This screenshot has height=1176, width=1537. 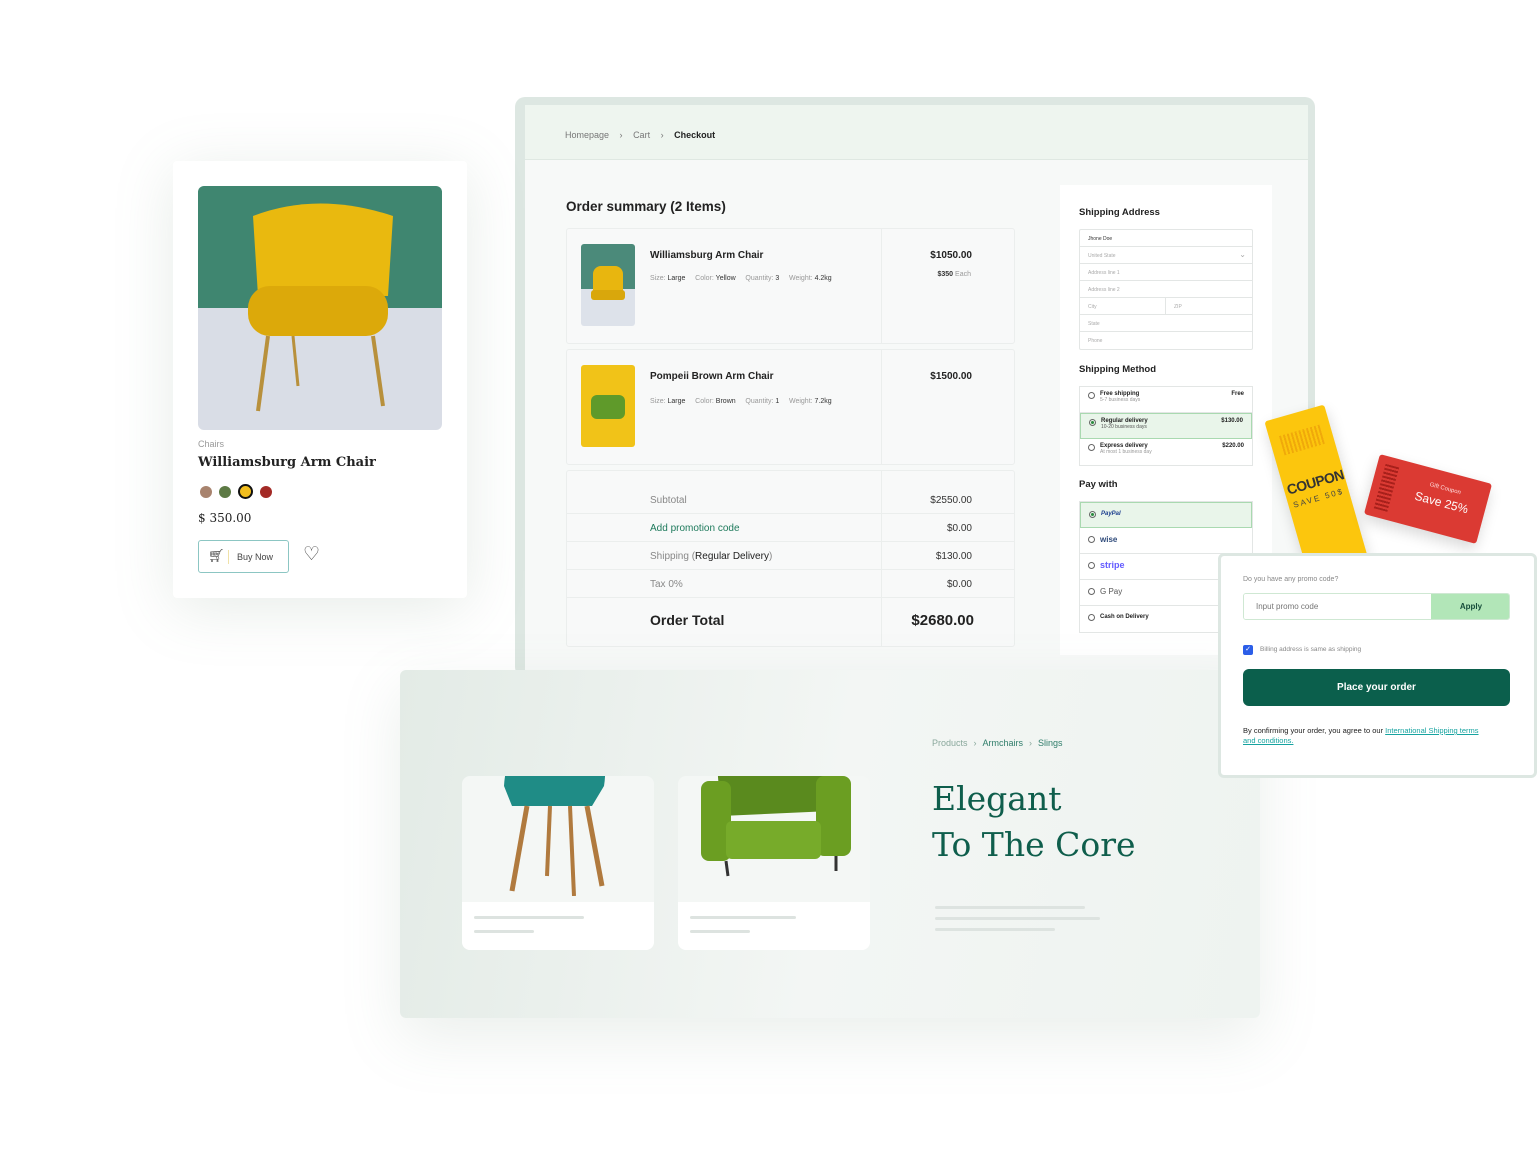 I want to click on chevron-down-icon: ⌄, so click(x=1242, y=254).